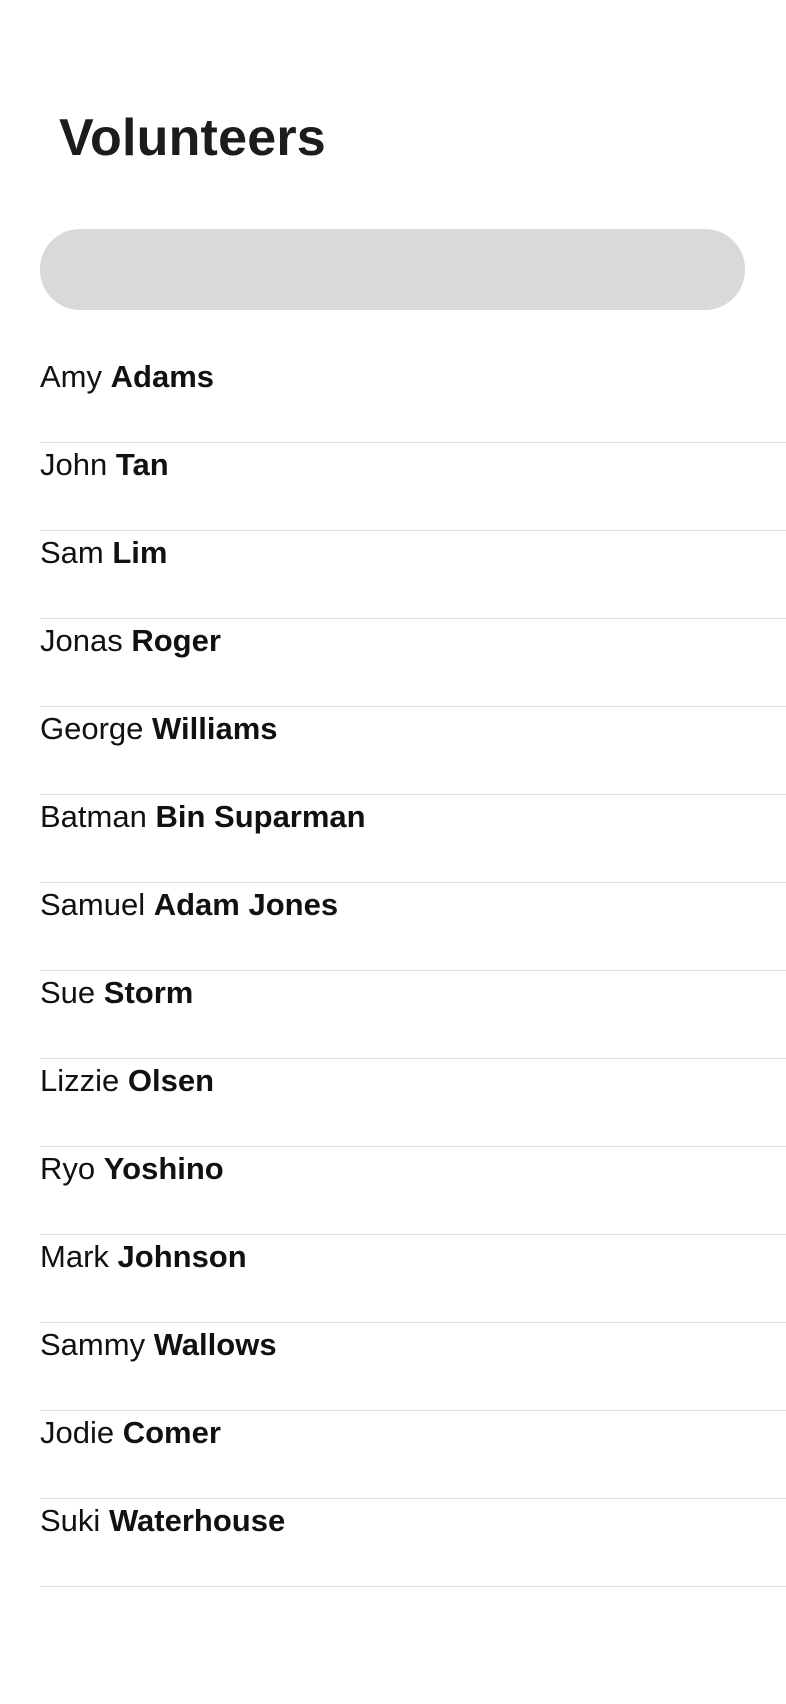 The width and height of the screenshot is (786, 1704). Describe the element at coordinates (74, 1256) in the screenshot. I see `first-name: Mark` at that location.